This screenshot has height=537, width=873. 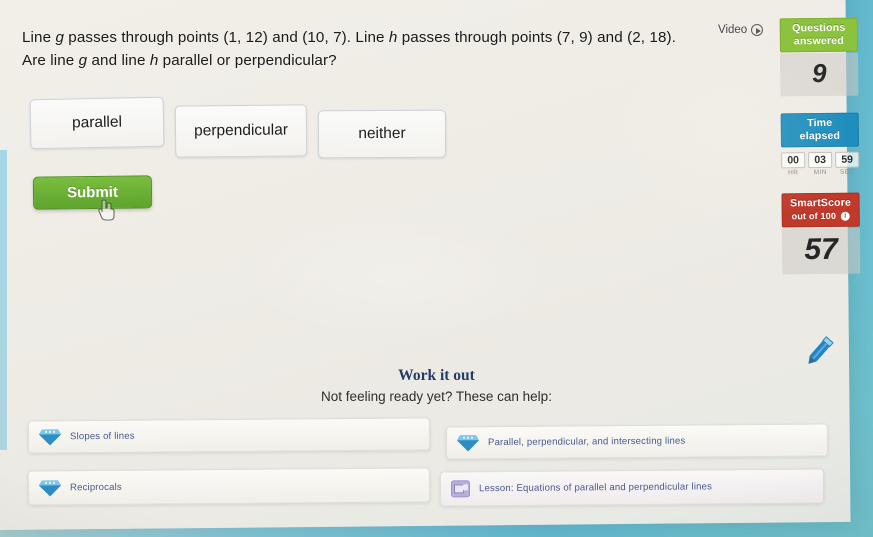 I want to click on help-item-slopes-of-lines: Slopes of lines, so click(x=229, y=435).